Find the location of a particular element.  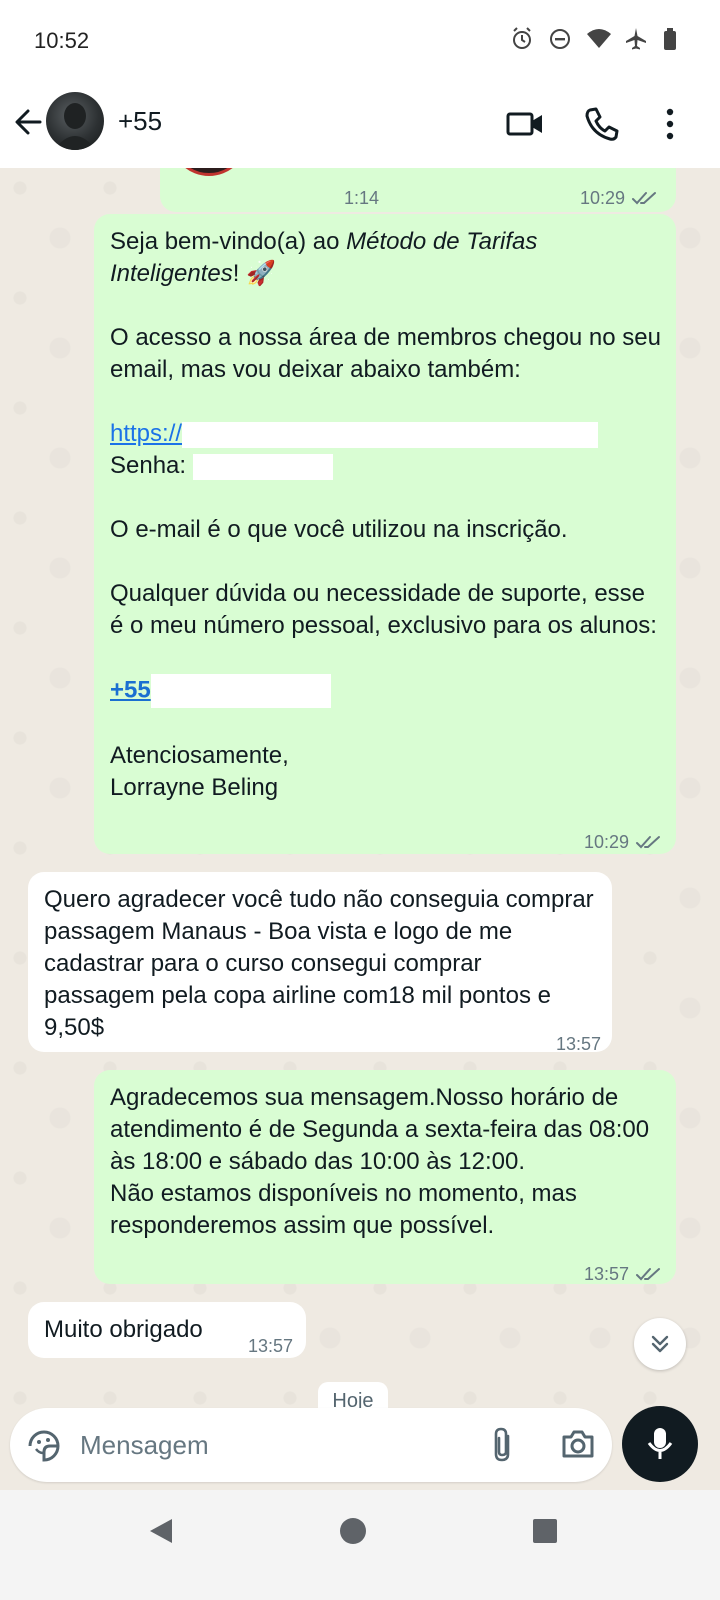

access-link: https:// is located at coordinates (146, 433).